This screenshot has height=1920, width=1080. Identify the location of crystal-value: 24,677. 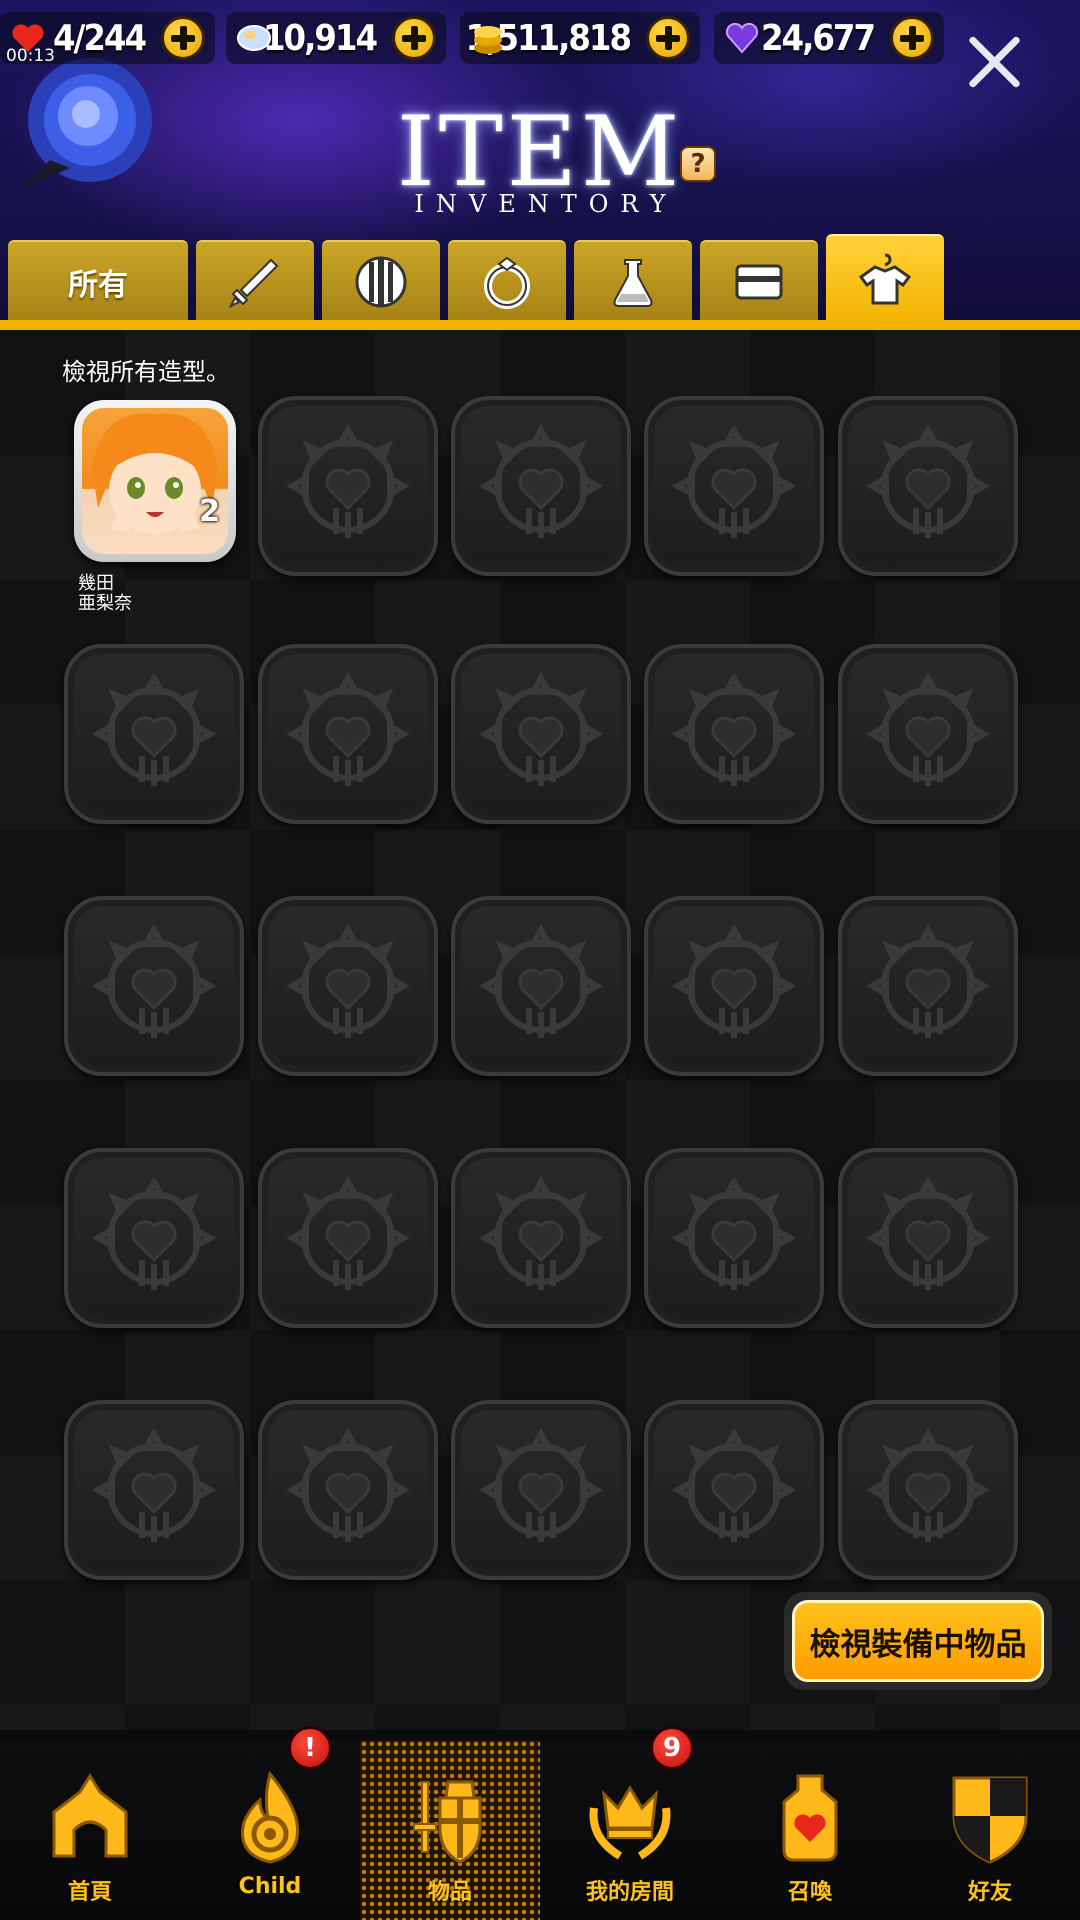
(818, 38).